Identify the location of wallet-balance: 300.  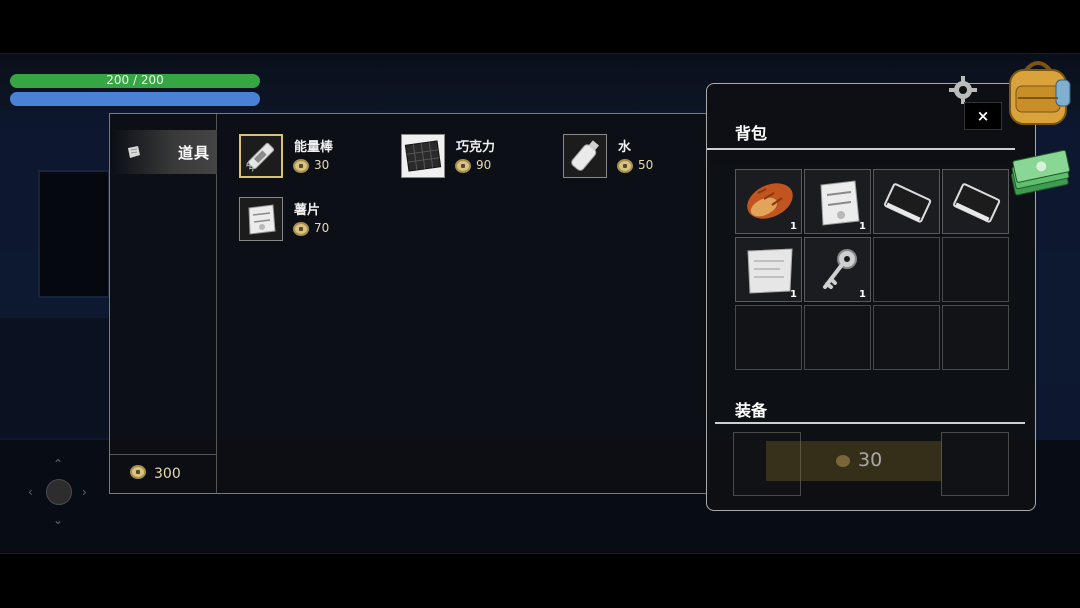
(154, 474).